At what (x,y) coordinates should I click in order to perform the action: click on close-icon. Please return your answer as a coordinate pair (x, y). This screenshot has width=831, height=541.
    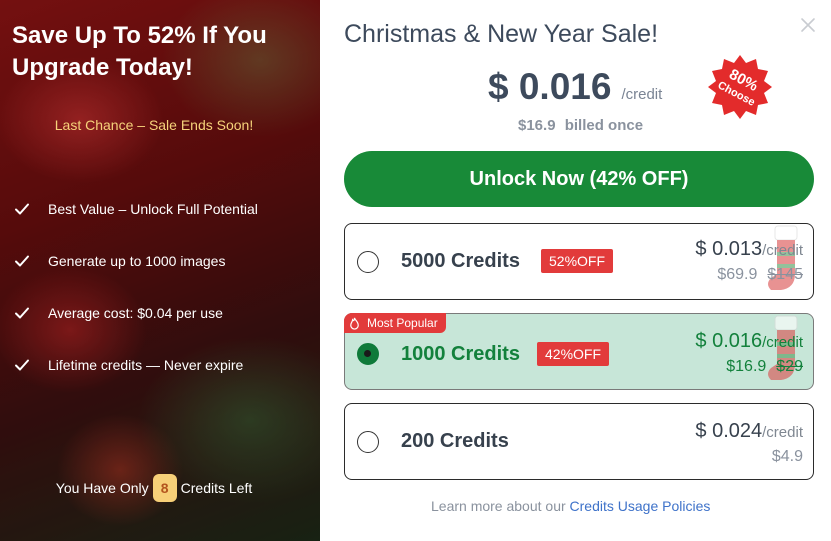
    Looking at the image, I should click on (808, 25).